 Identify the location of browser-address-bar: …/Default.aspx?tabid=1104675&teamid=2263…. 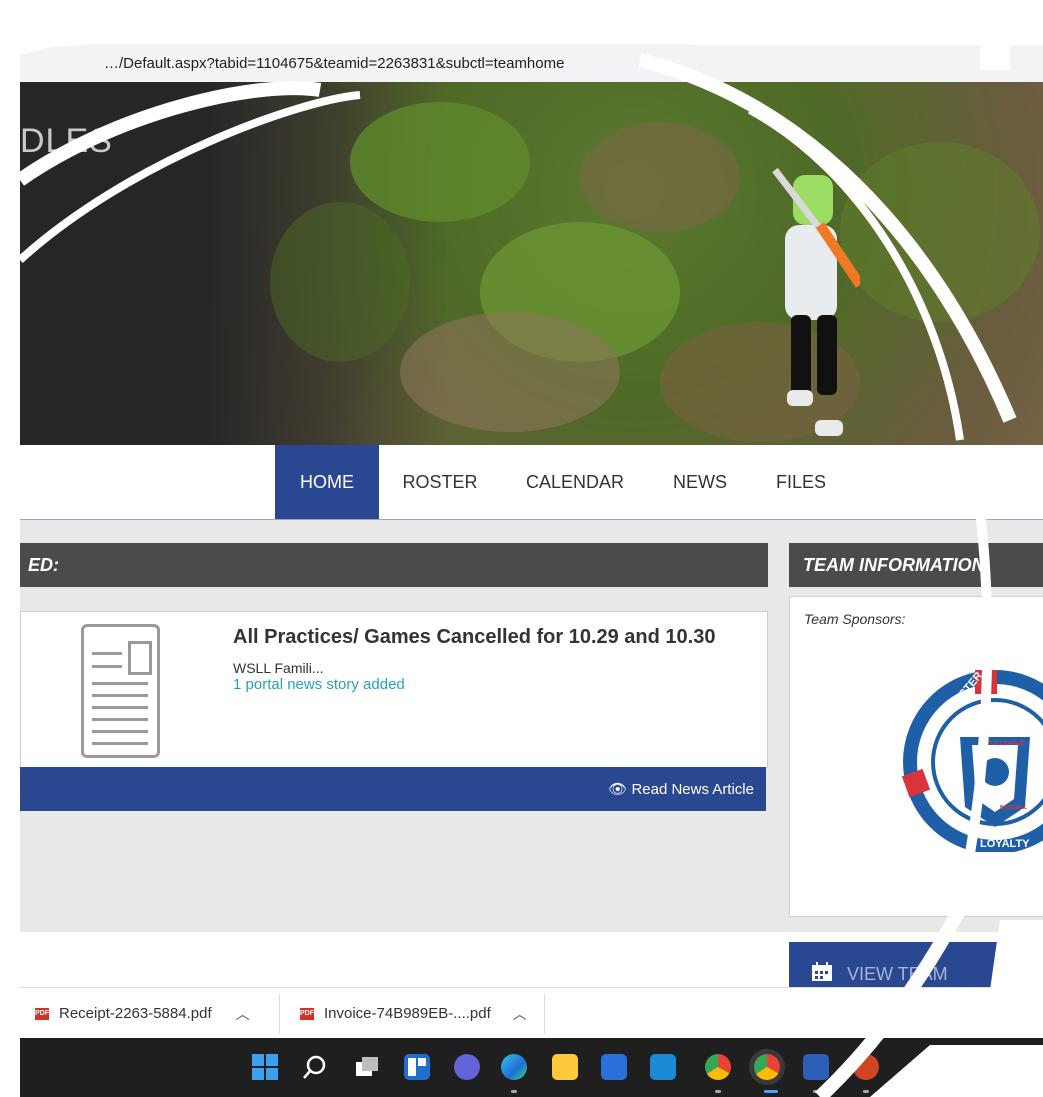
(521, 63).